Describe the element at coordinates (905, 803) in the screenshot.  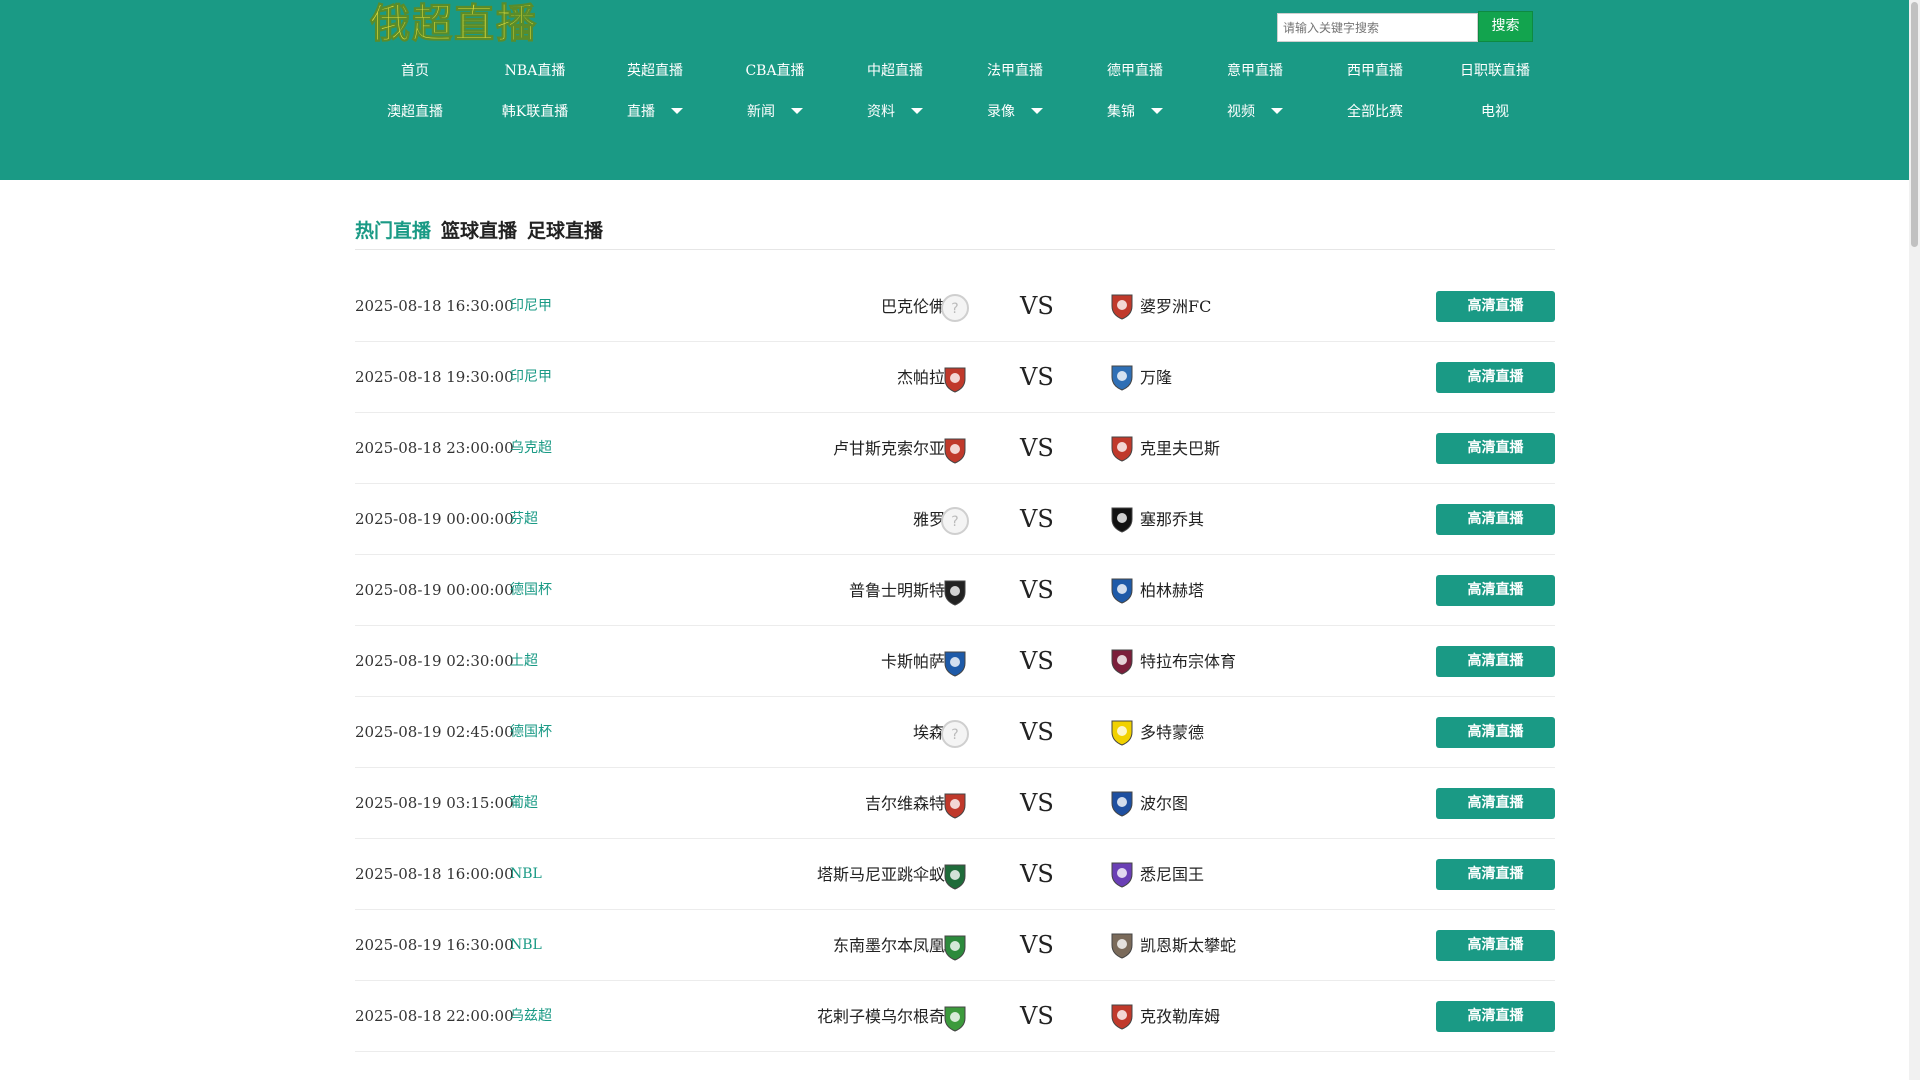
I see `home-team-name: 吉尔维森特` at that location.